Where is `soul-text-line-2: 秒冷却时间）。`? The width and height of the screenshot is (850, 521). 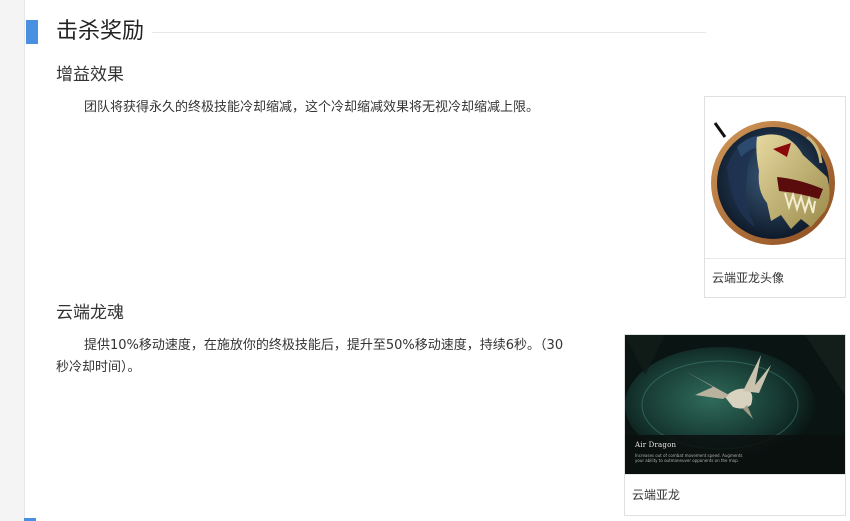
soul-text-line-2: 秒冷却时间）。 is located at coordinates (98, 367).